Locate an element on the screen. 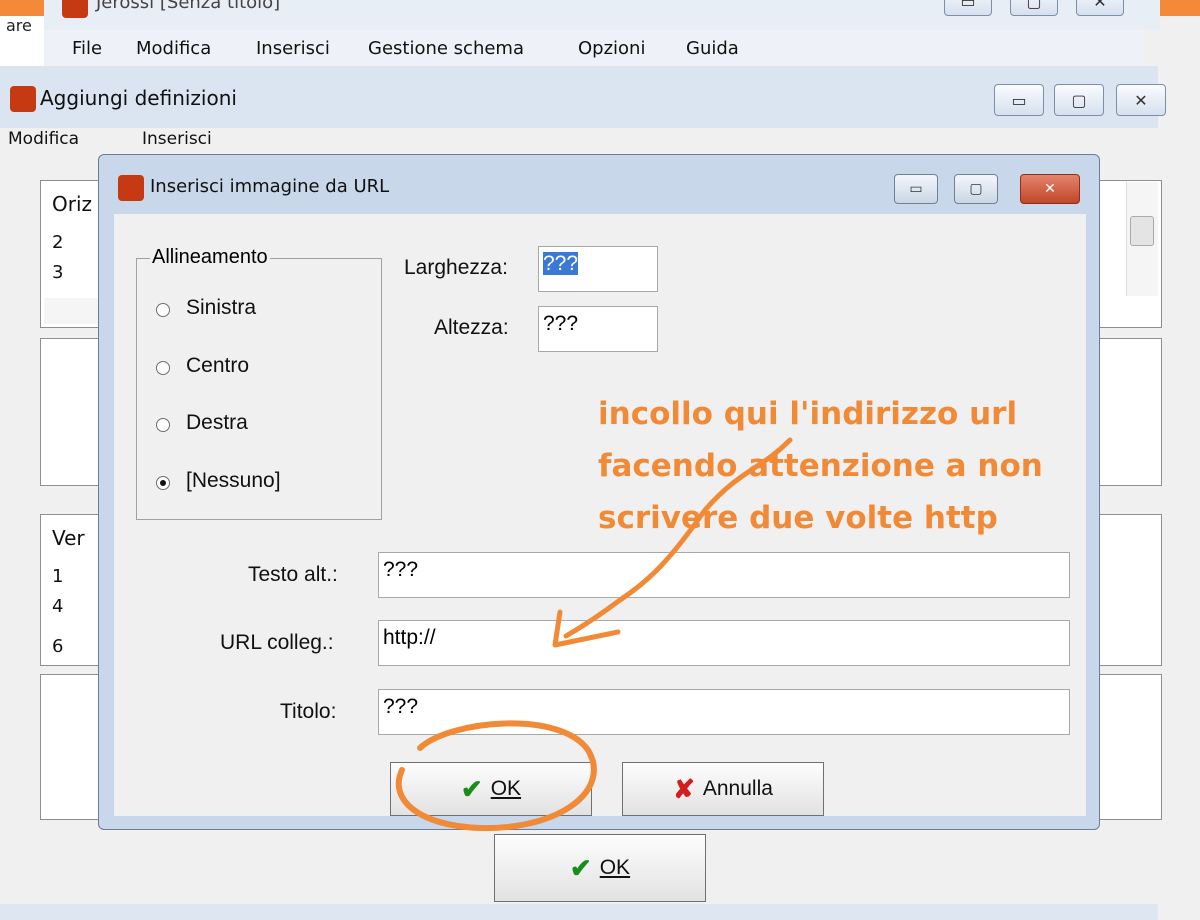 The width and height of the screenshot is (1200, 920). annotation-overlay is located at coordinates (594, 634).